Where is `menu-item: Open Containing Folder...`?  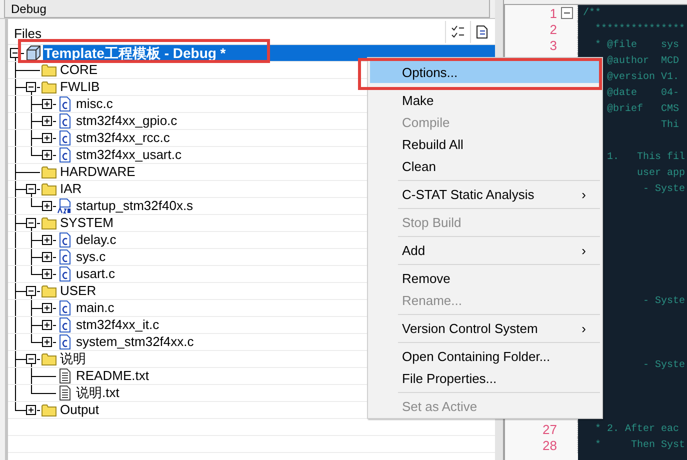
menu-item: Open Containing Folder... is located at coordinates (485, 356).